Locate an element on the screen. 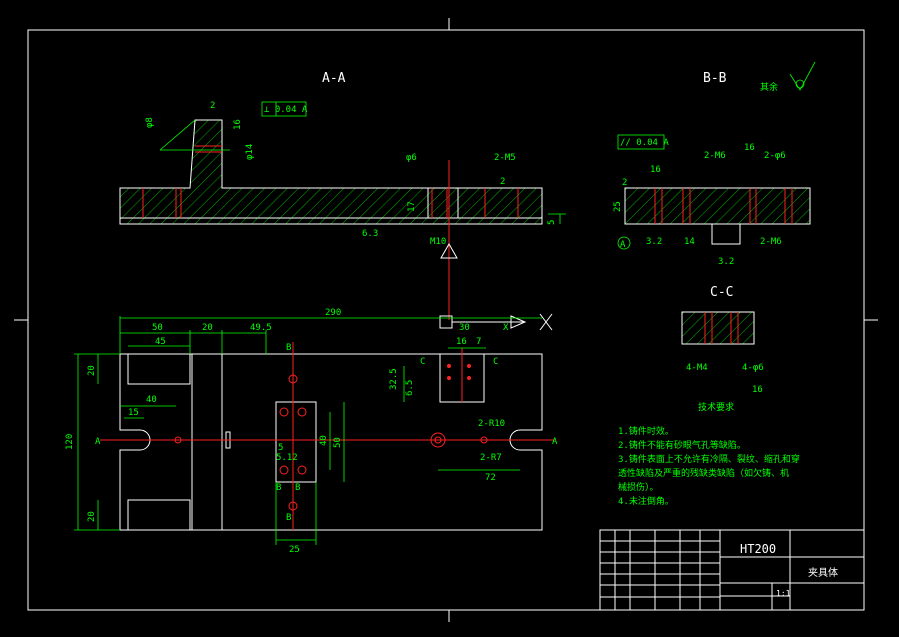  label-phi6: φ6 is located at coordinates (411, 158).